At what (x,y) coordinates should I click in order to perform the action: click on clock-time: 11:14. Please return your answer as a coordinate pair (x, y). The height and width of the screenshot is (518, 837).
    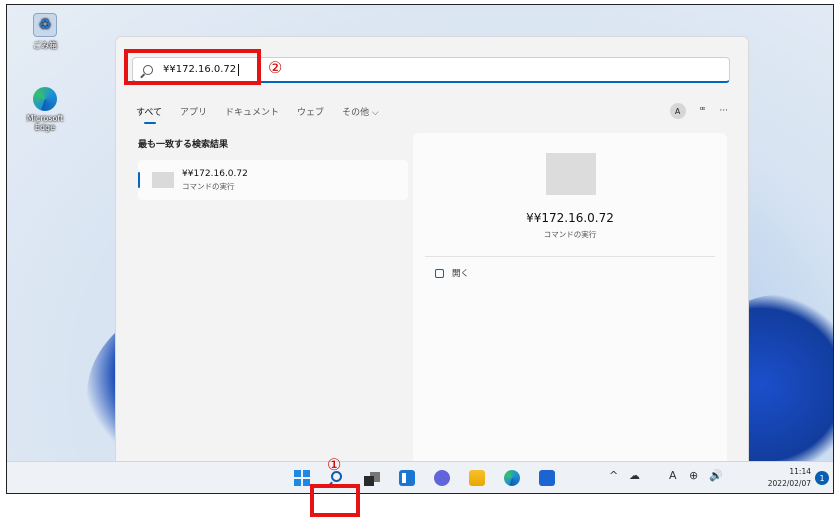
    Looking at the image, I should click on (800, 471).